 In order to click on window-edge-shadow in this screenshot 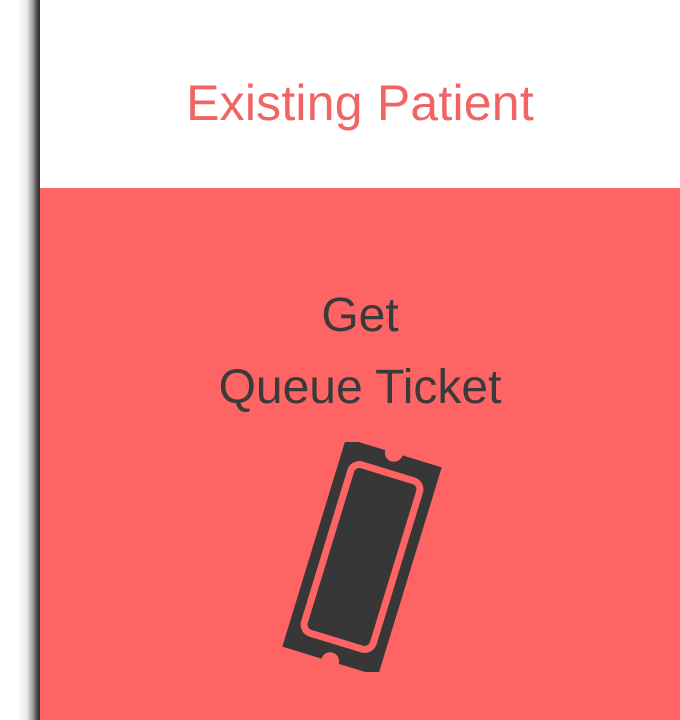, I will do `click(20, 360)`.